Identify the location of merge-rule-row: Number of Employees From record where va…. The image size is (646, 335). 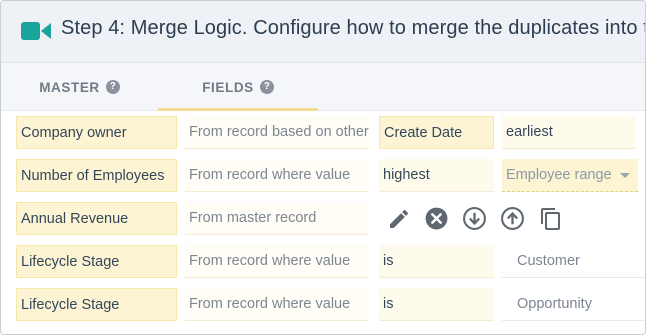
(323, 175).